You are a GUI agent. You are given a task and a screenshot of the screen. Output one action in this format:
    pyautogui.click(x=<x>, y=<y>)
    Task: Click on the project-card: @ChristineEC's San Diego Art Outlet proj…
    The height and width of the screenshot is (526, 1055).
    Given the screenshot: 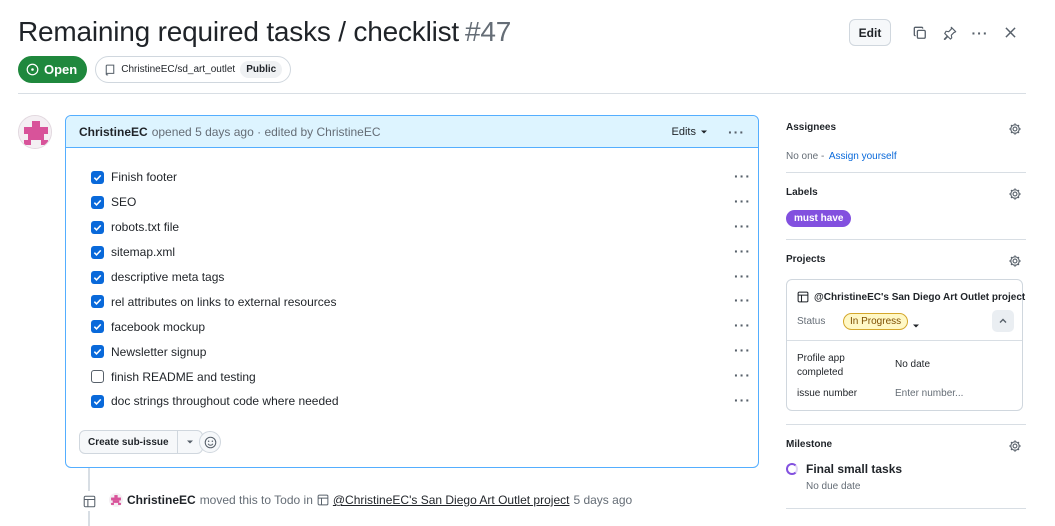 What is the action you would take?
    pyautogui.click(x=905, y=345)
    